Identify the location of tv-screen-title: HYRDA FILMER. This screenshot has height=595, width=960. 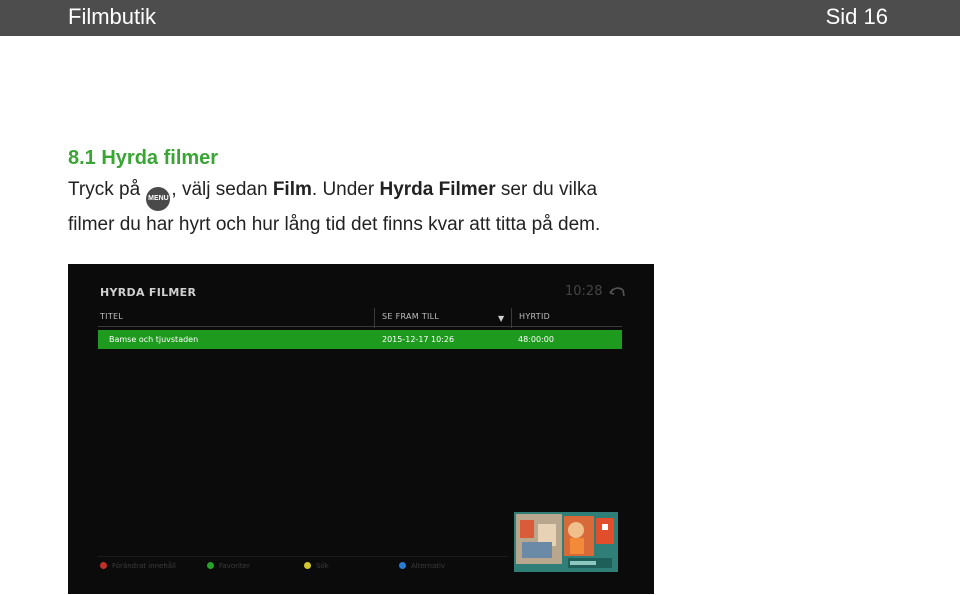
(148, 292).